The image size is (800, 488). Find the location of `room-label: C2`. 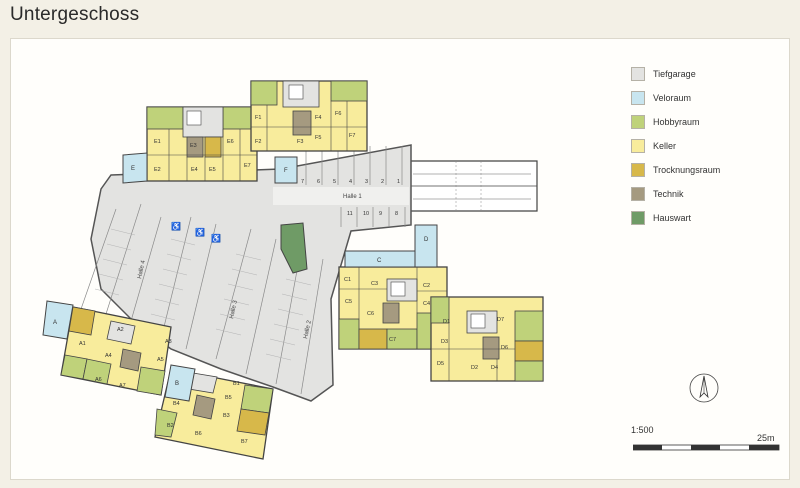

room-label: C2 is located at coordinates (426, 286).